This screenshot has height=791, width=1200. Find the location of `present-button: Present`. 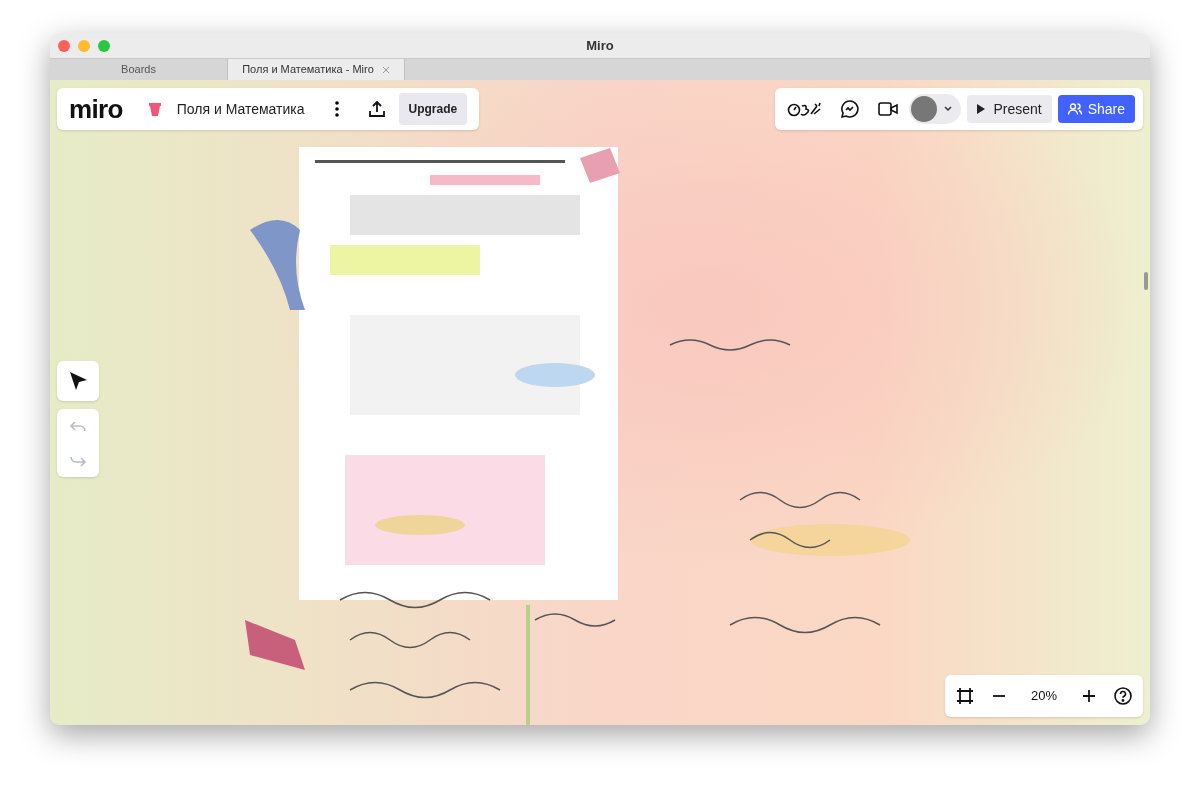

present-button: Present is located at coordinates (1009, 109).